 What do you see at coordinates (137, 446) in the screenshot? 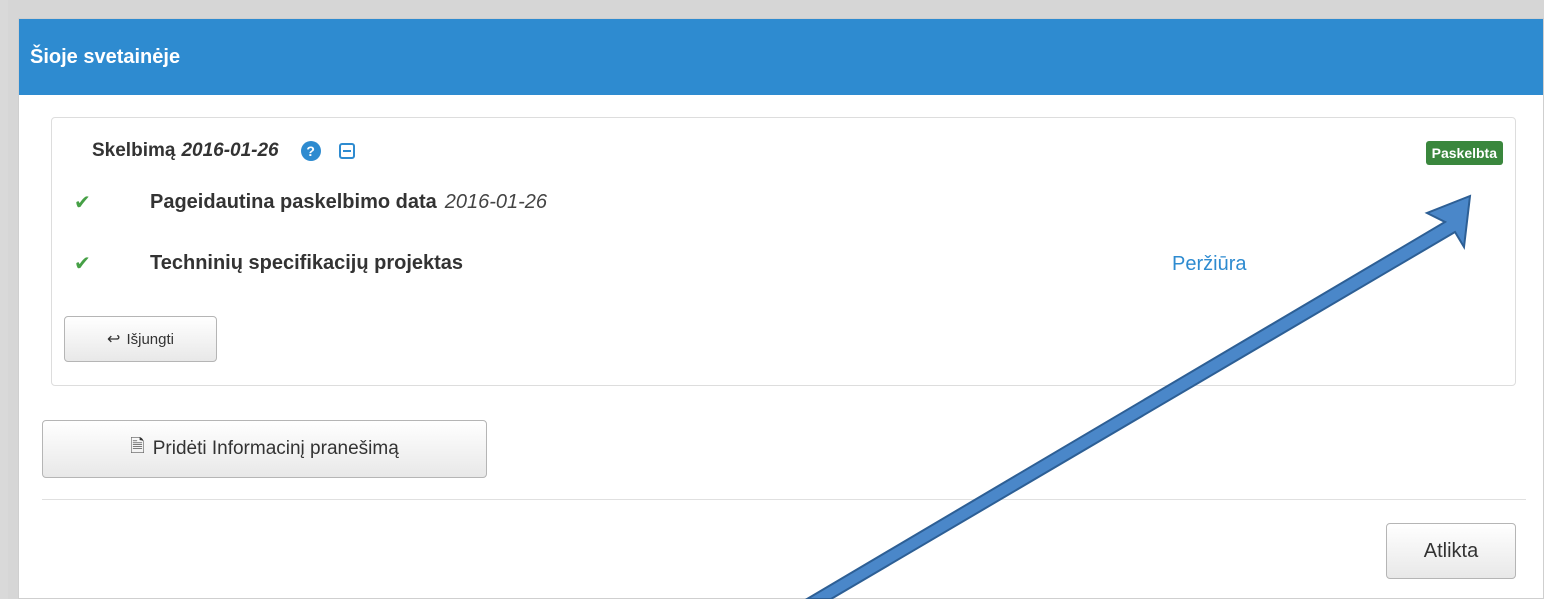
I see `document-icon: 🗎` at bounding box center [137, 446].